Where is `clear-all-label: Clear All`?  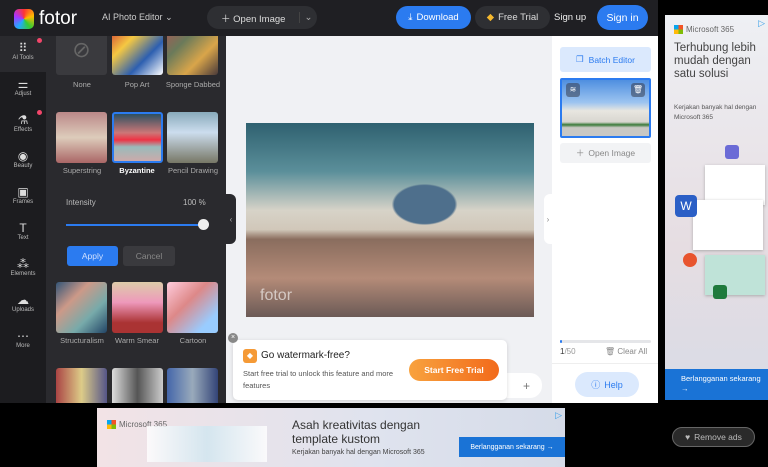 clear-all-label: Clear All is located at coordinates (632, 351).